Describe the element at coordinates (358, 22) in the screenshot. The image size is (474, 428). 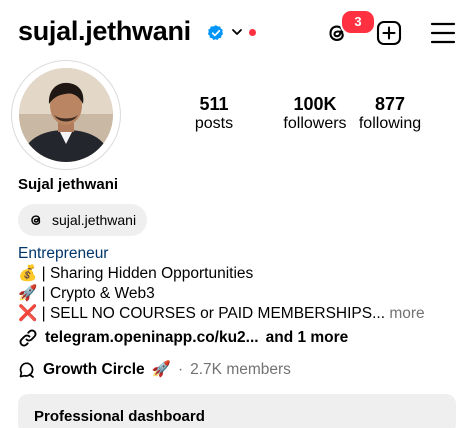
I see `notification-badge: 3` at that location.